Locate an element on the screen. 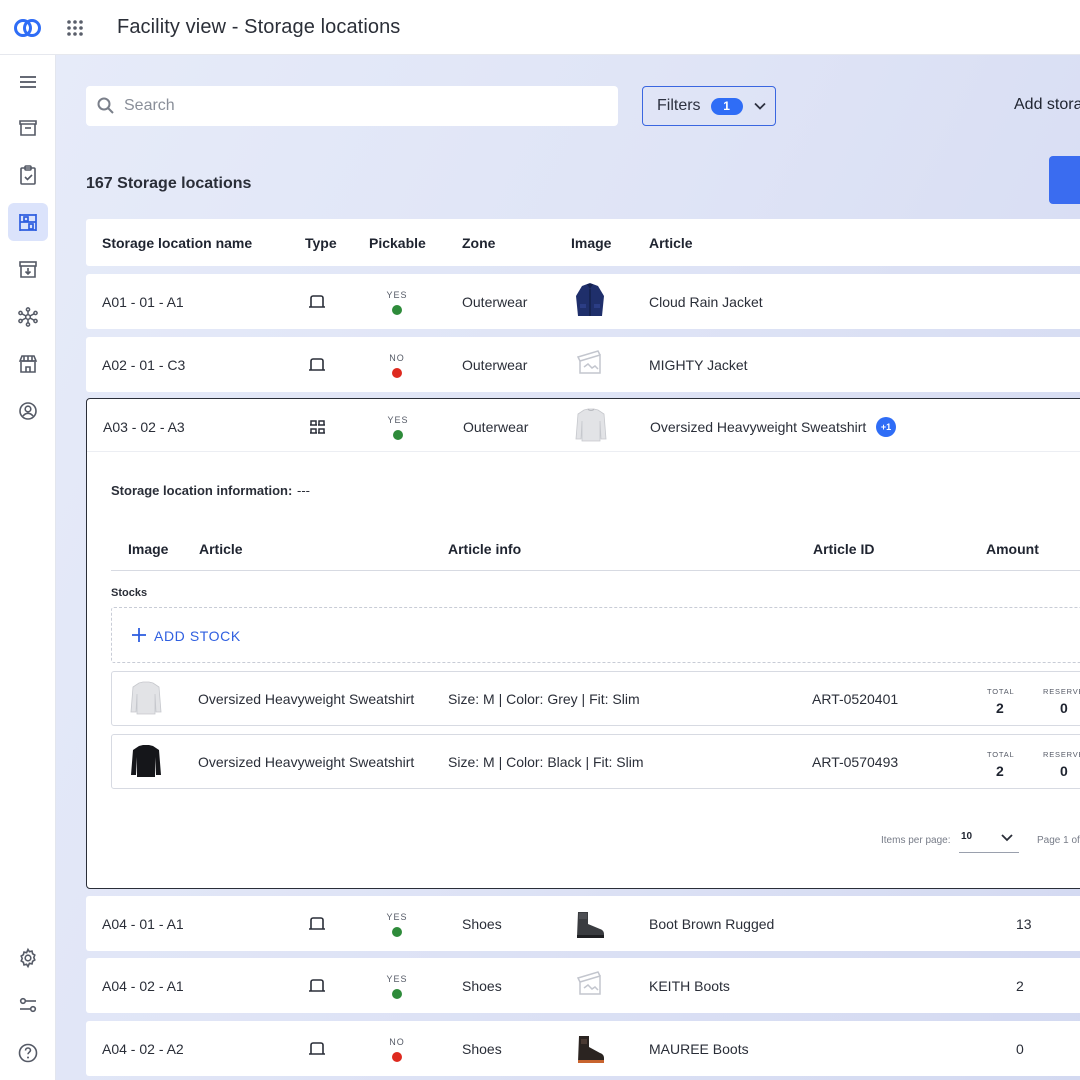 The height and width of the screenshot is (1080, 1080). table-row: A02 - 01 - C3 NO Outerwear MIGHTY Jacket is located at coordinates (583, 364).